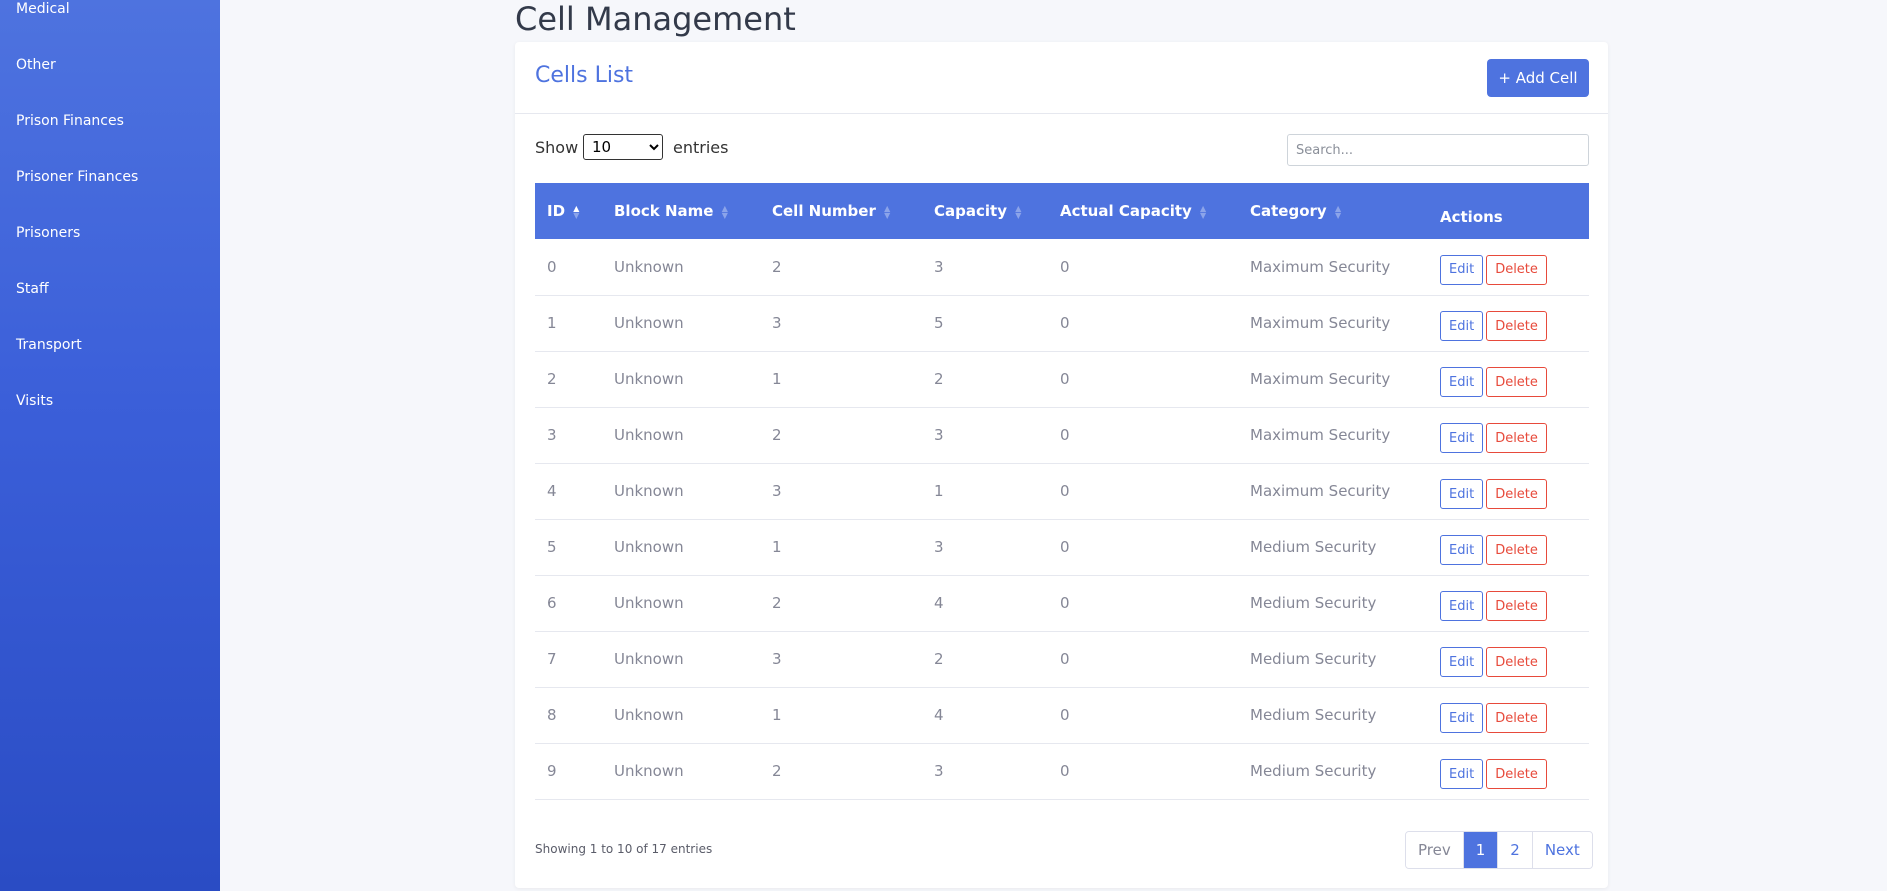  I want to click on table-row: 8 Unknown 1 4 0 Medium Security Edit Delete, so click(1062, 715).